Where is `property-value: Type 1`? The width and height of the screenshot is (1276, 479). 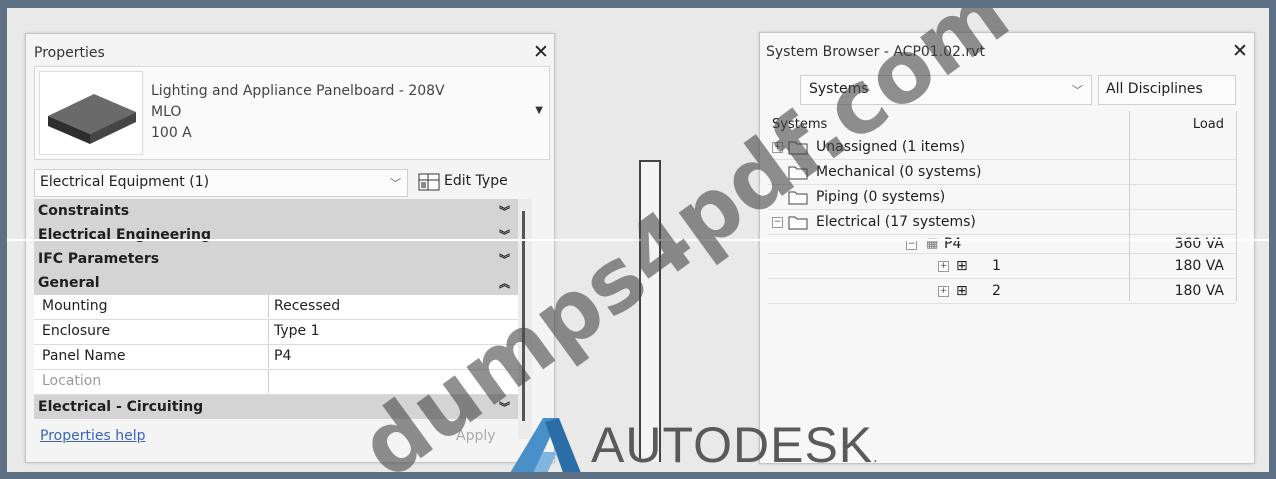
property-value: Type 1 is located at coordinates (297, 331).